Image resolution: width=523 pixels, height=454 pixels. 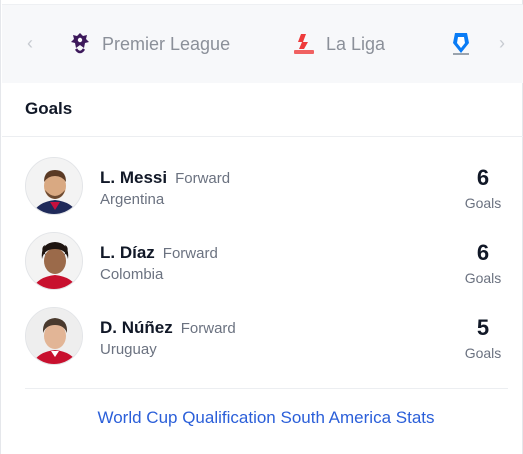 I want to click on player-name: L. Messi Forward, so click(x=165, y=178).